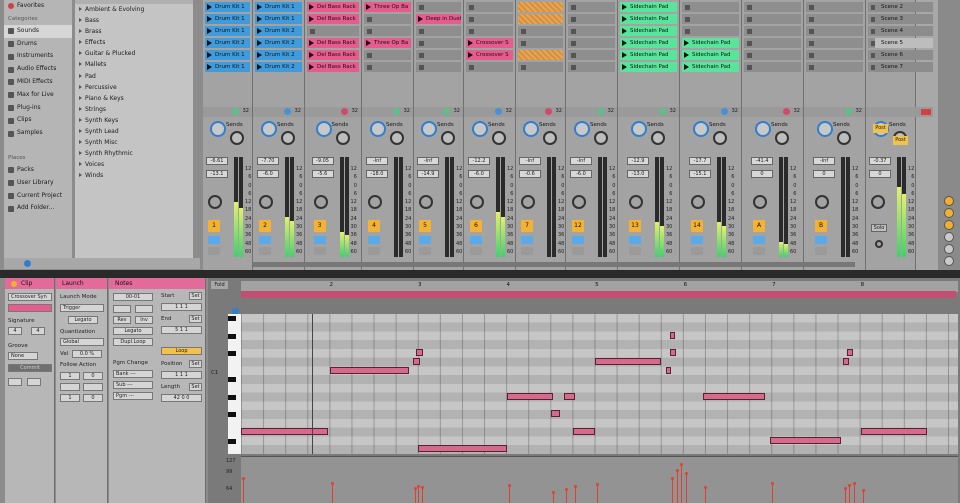  What do you see at coordinates (759, 226) in the screenshot?
I see `track-activator-button: A` at bounding box center [759, 226].